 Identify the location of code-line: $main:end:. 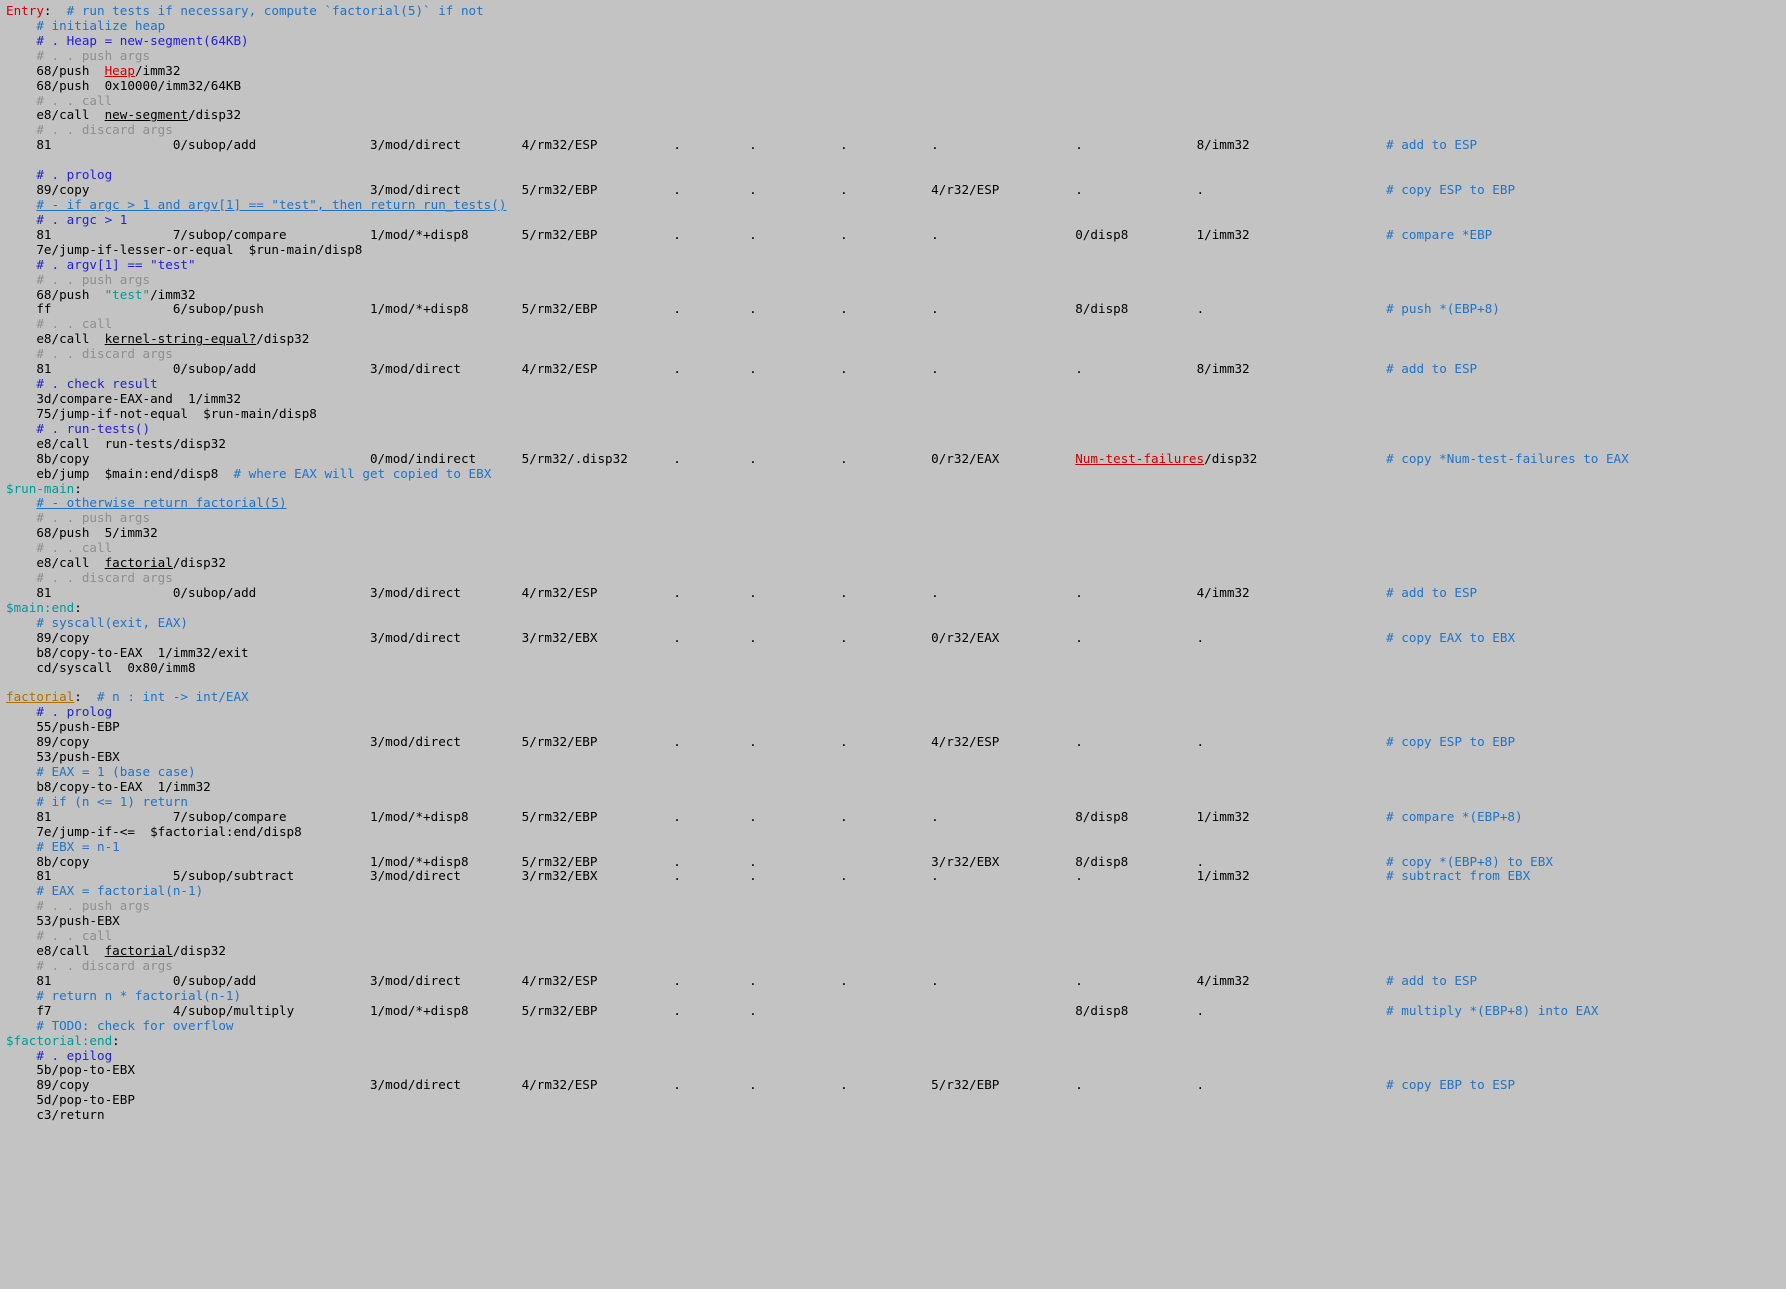
(896, 607).